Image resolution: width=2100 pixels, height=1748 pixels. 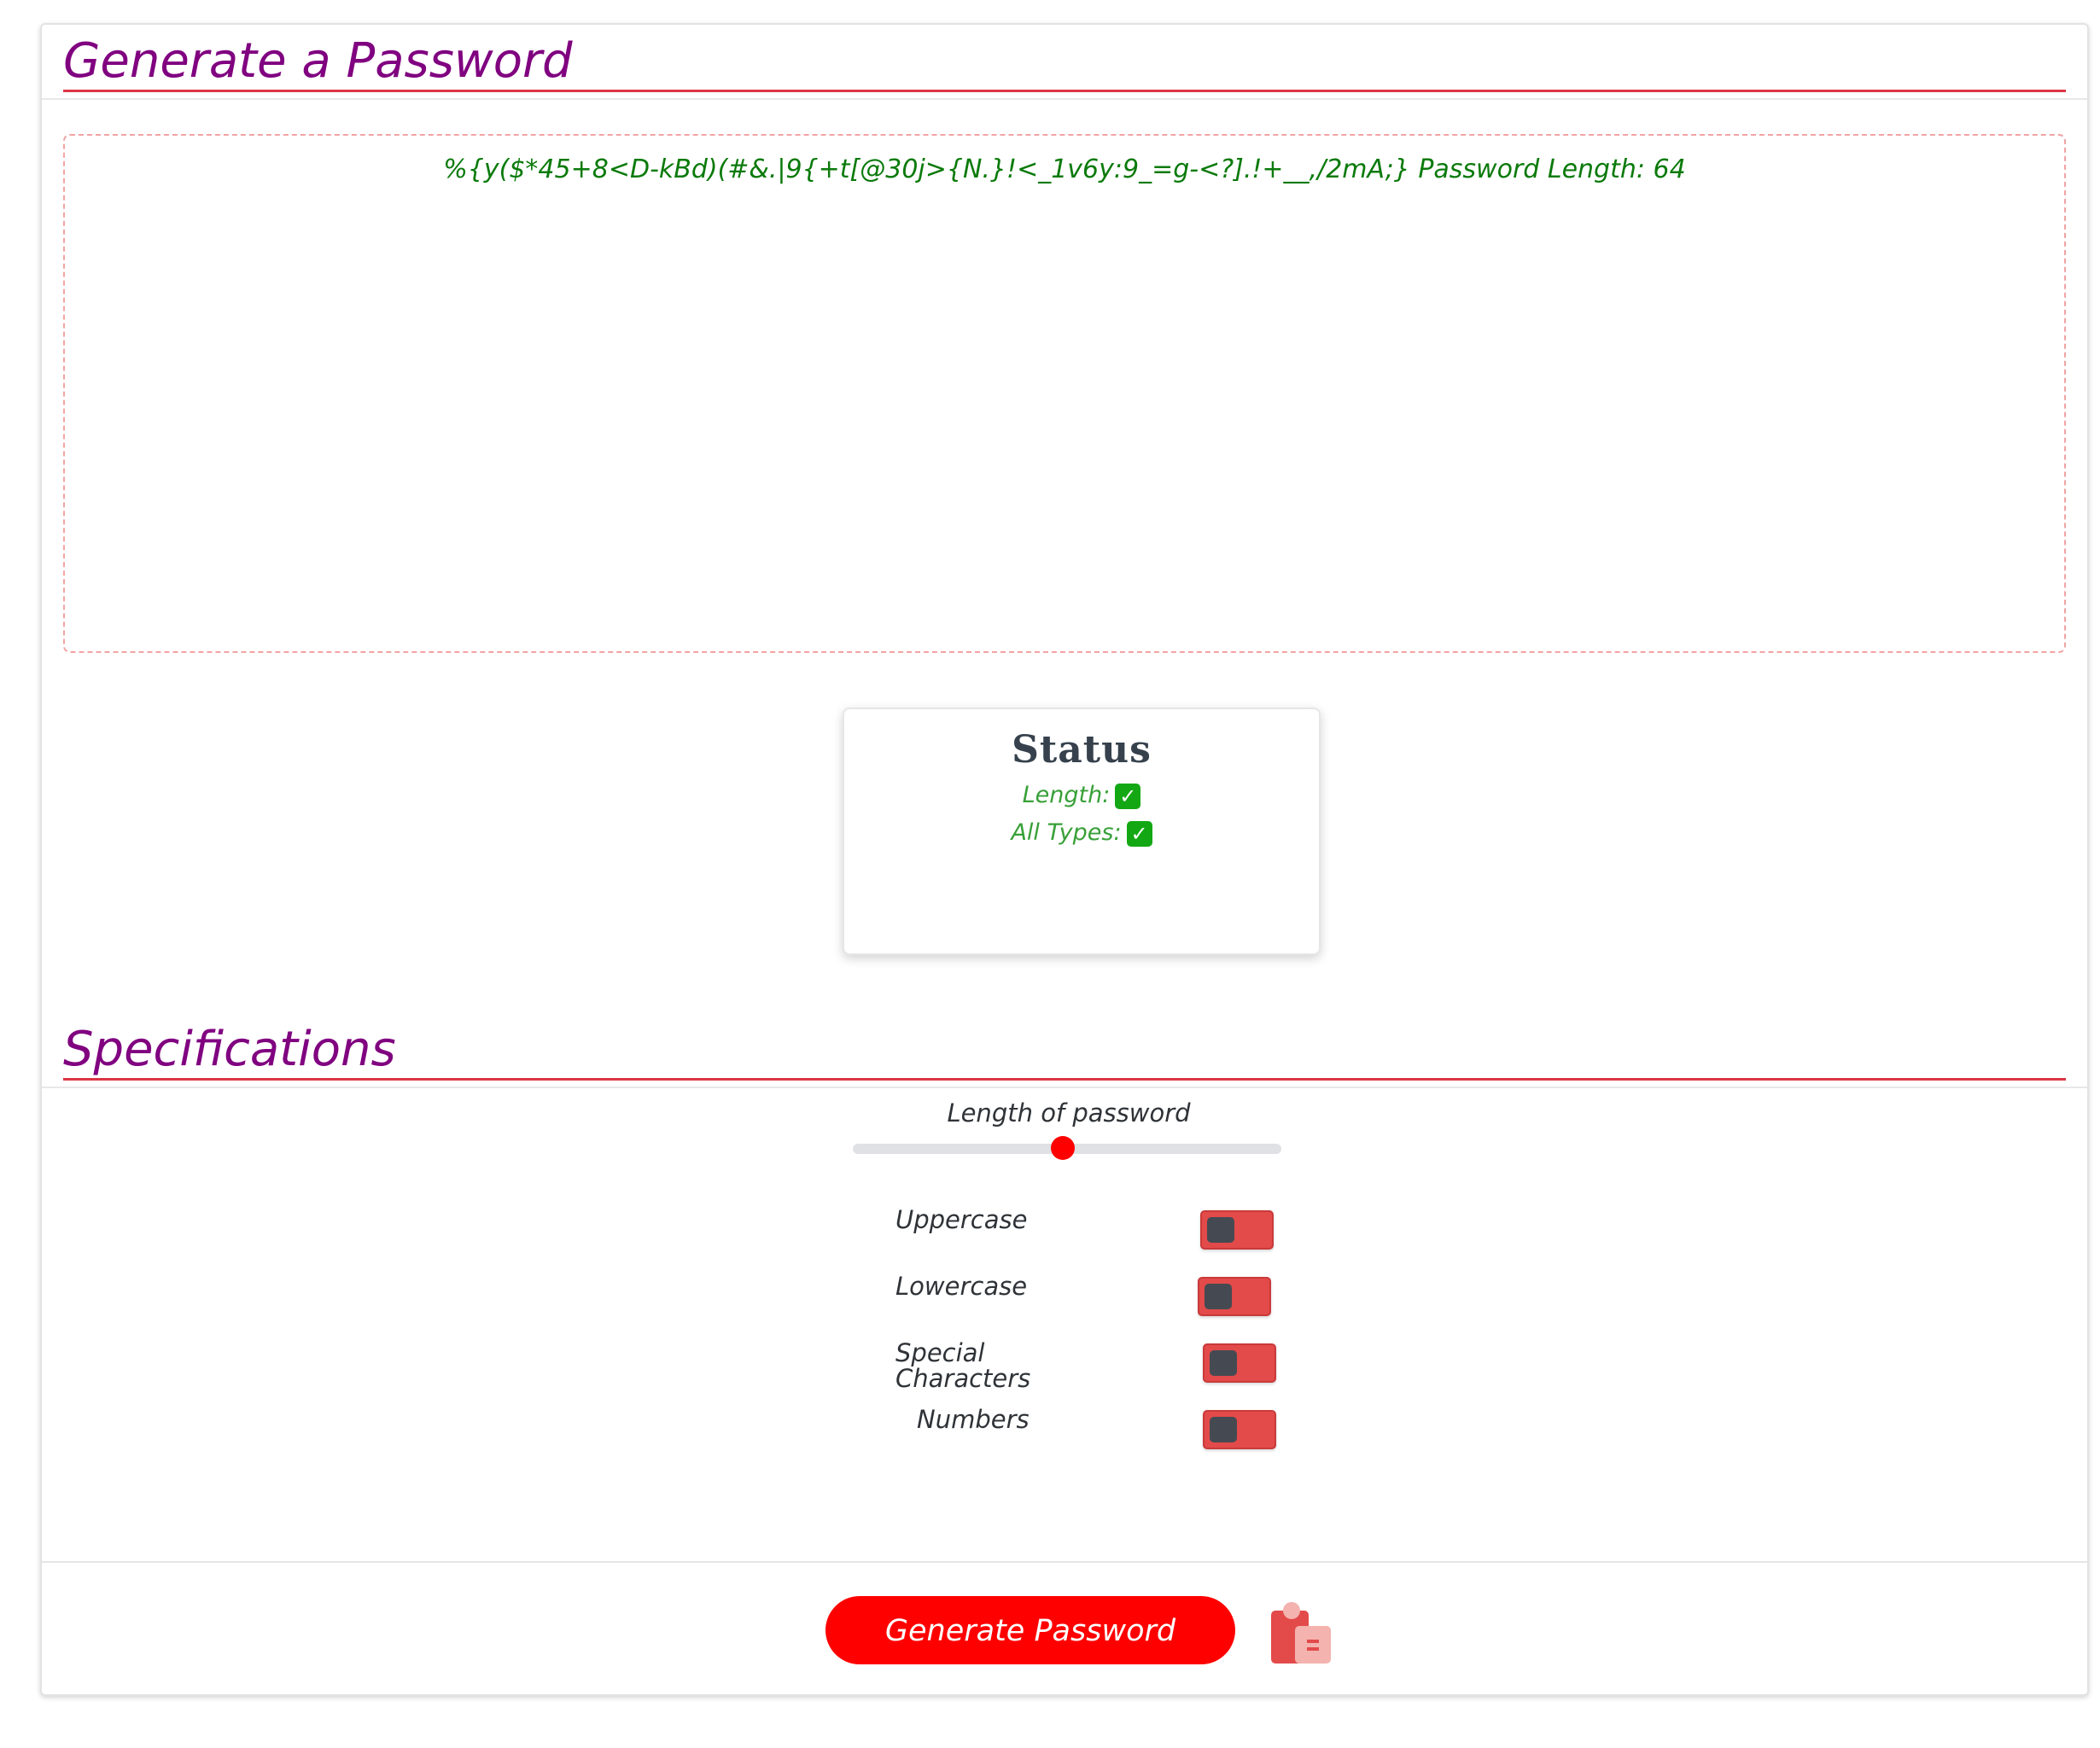 What do you see at coordinates (1030, 1630) in the screenshot?
I see `generate-password-button: Generate Password` at bounding box center [1030, 1630].